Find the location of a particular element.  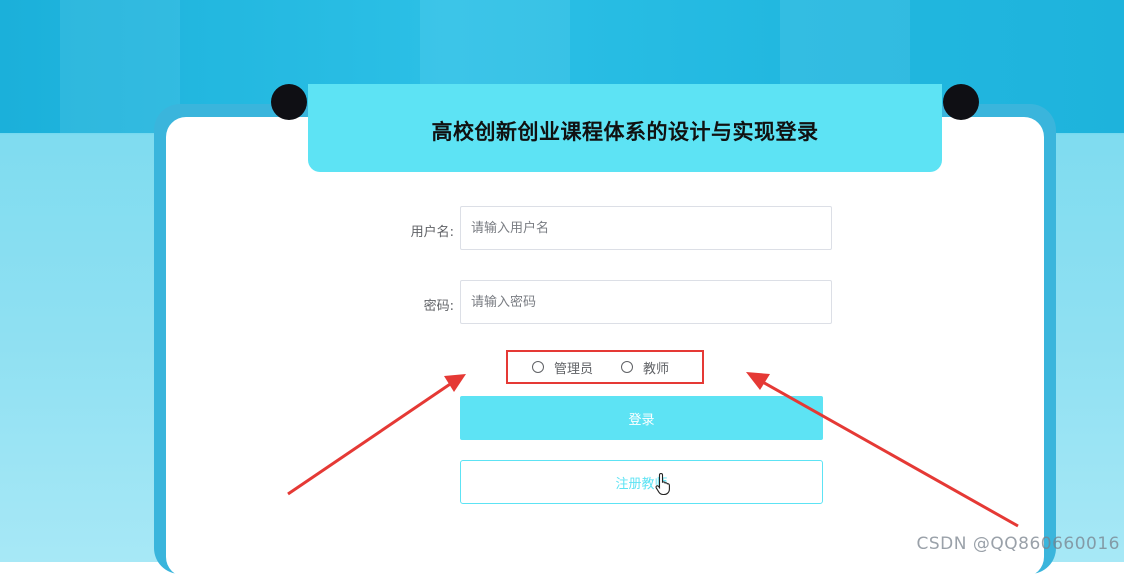

title-banner: 高校创新创业课程体系的设计与实现登录 is located at coordinates (625, 128).